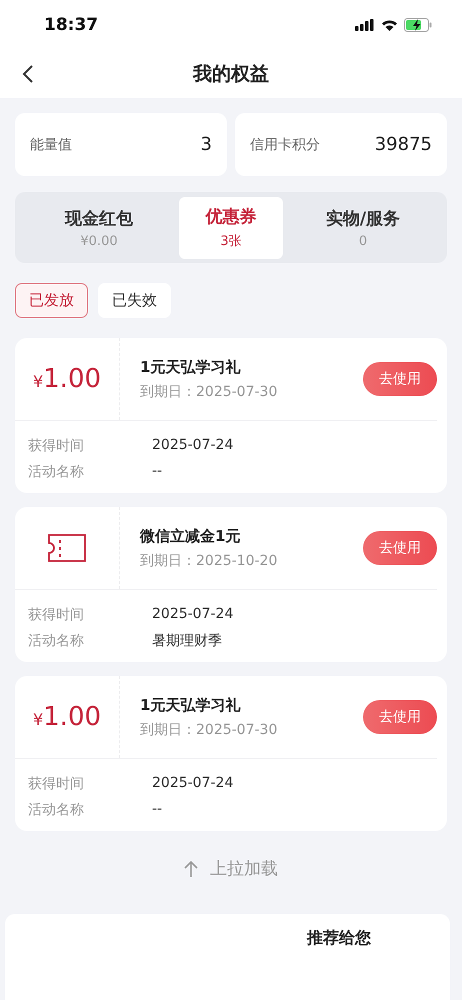 This screenshot has height=1000, width=462. What do you see at coordinates (99, 227) in the screenshot?
I see `category-tab: 现金红包 ¥0.00` at bounding box center [99, 227].